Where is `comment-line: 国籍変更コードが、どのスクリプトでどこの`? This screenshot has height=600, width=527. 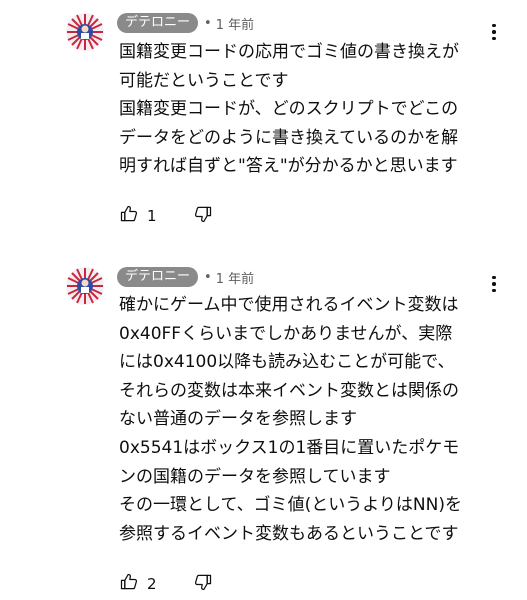
comment-line: 国籍変更コードが、どのスクリプトでどこの is located at coordinates (289, 109).